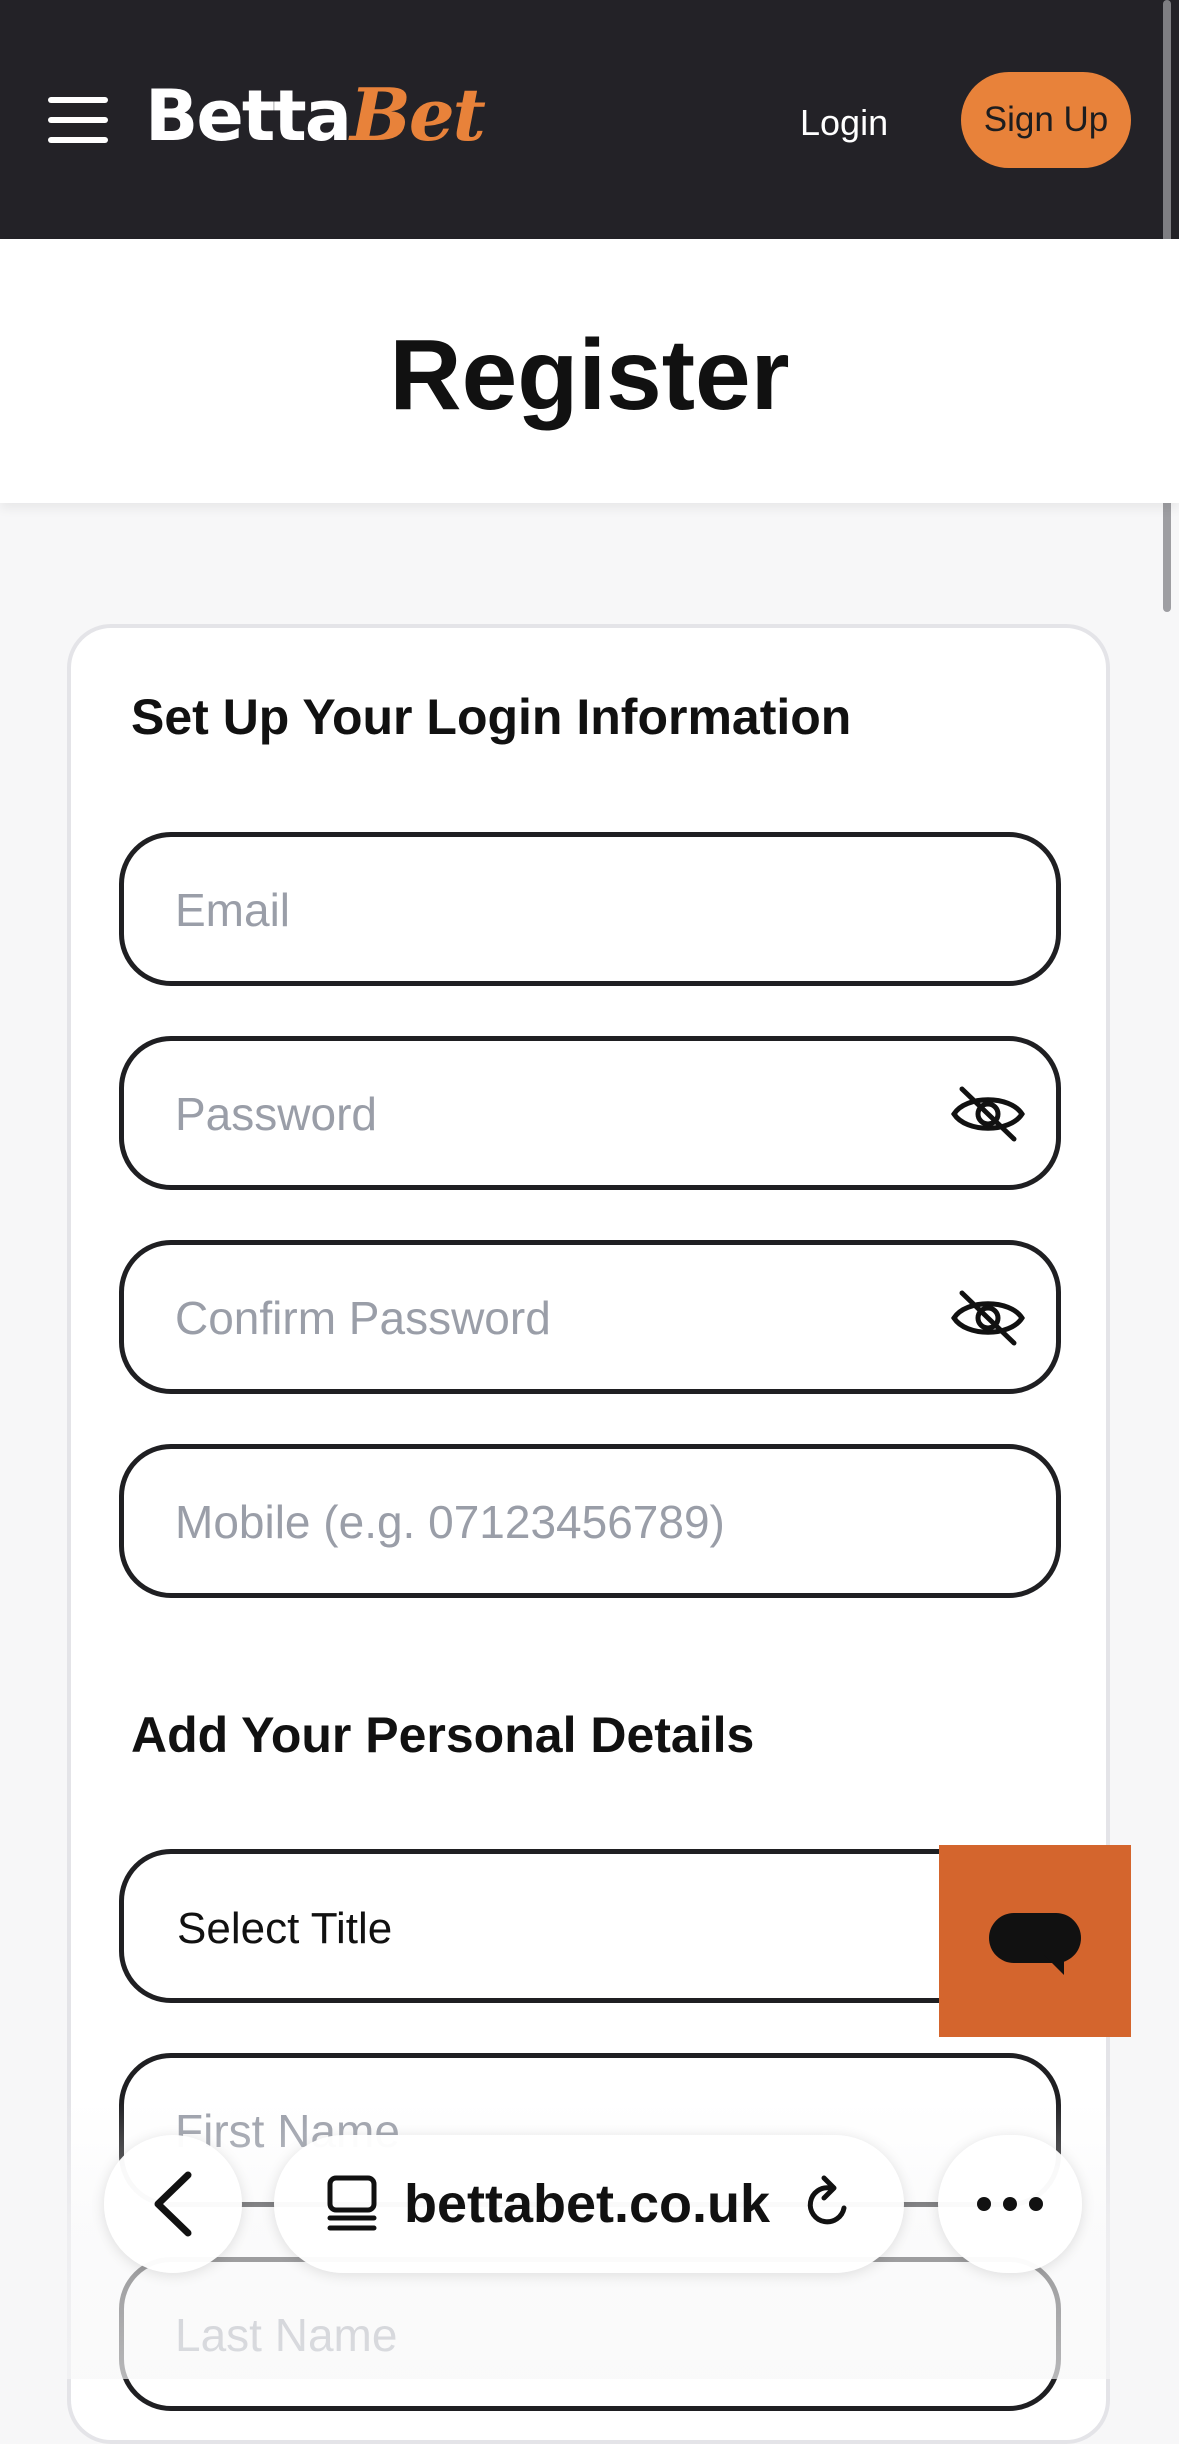  What do you see at coordinates (352, 2204) in the screenshot?
I see `tabs-icon` at bounding box center [352, 2204].